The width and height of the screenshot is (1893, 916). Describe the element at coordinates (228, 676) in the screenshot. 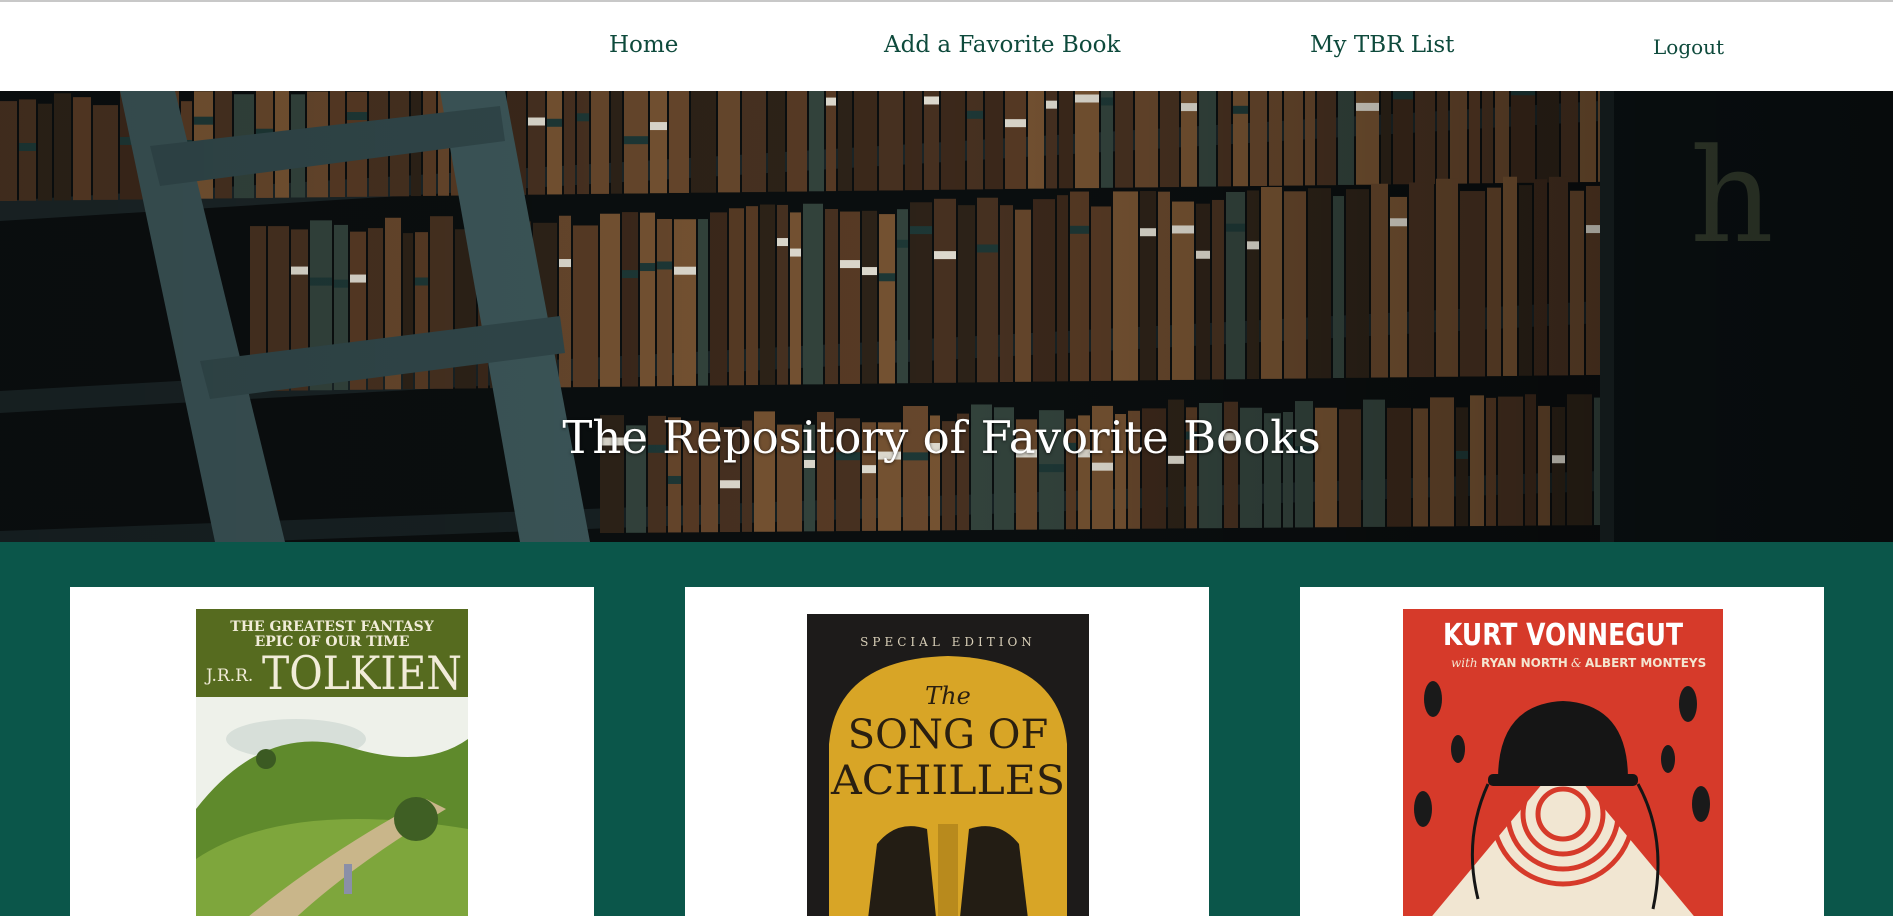

I see `svg-text: J.R.R.` at that location.